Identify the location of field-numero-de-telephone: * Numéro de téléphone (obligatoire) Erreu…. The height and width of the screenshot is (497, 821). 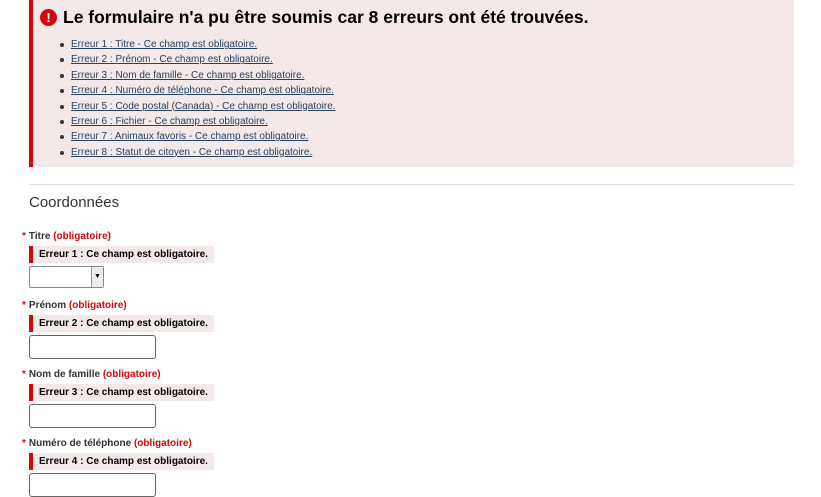
(118, 467).